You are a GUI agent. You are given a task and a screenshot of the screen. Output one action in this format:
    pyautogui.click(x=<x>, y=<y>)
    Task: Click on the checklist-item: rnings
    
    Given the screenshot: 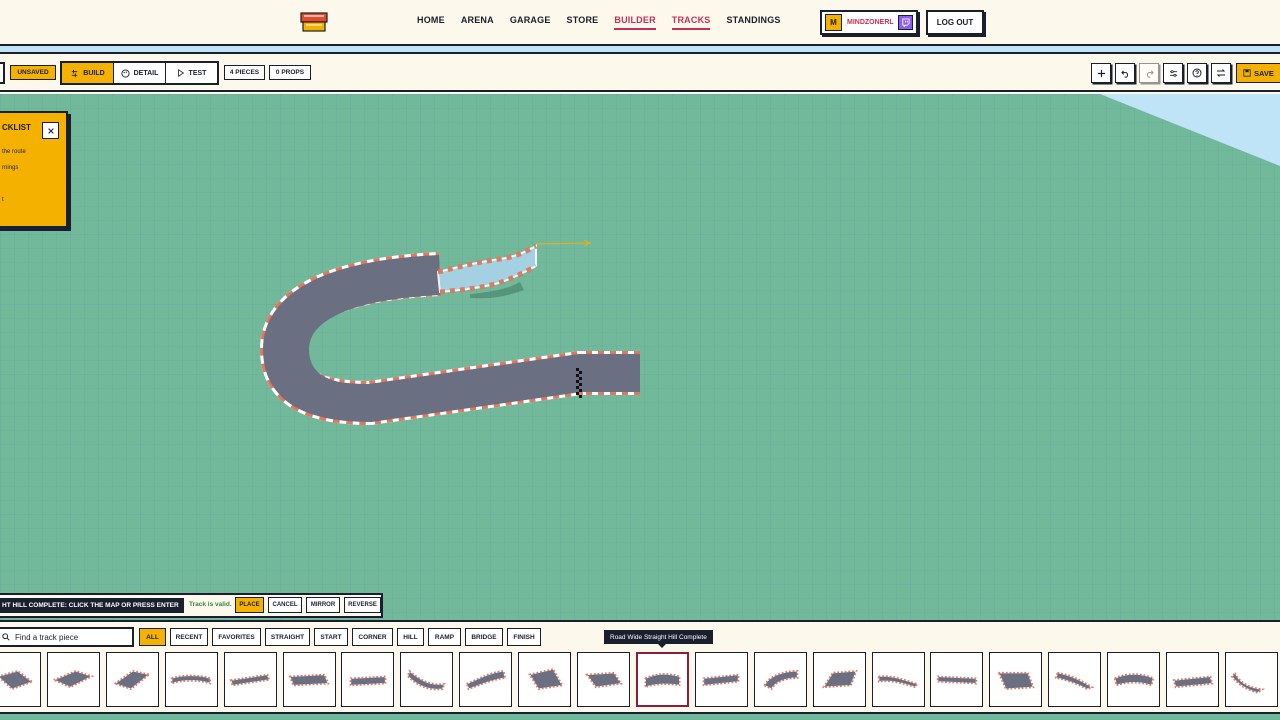 What is the action you would take?
    pyautogui.click(x=10, y=168)
    